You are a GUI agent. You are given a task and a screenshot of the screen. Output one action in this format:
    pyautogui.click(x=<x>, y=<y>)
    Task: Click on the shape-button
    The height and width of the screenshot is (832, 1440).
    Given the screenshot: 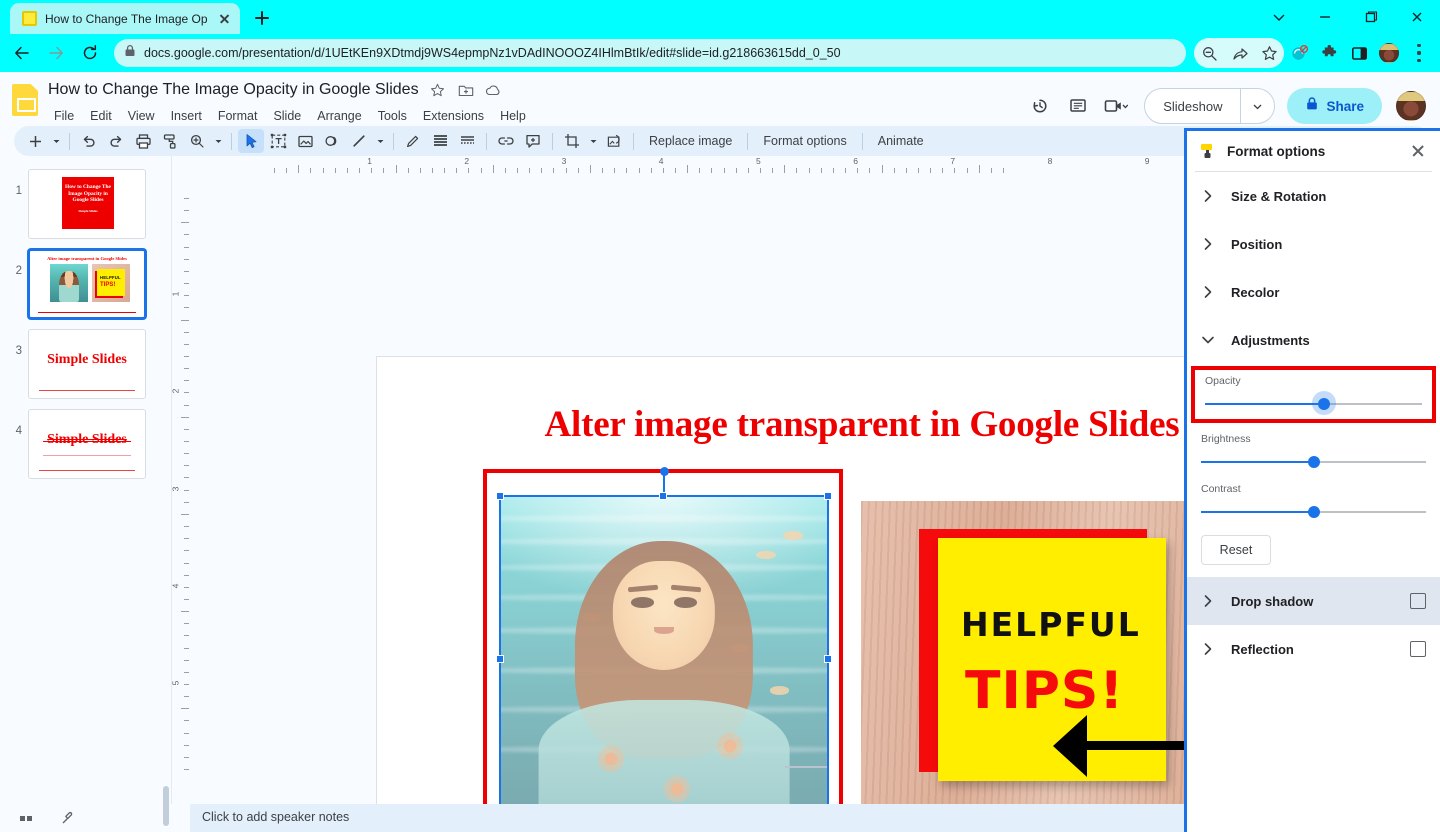 What is the action you would take?
    pyautogui.click(x=332, y=141)
    